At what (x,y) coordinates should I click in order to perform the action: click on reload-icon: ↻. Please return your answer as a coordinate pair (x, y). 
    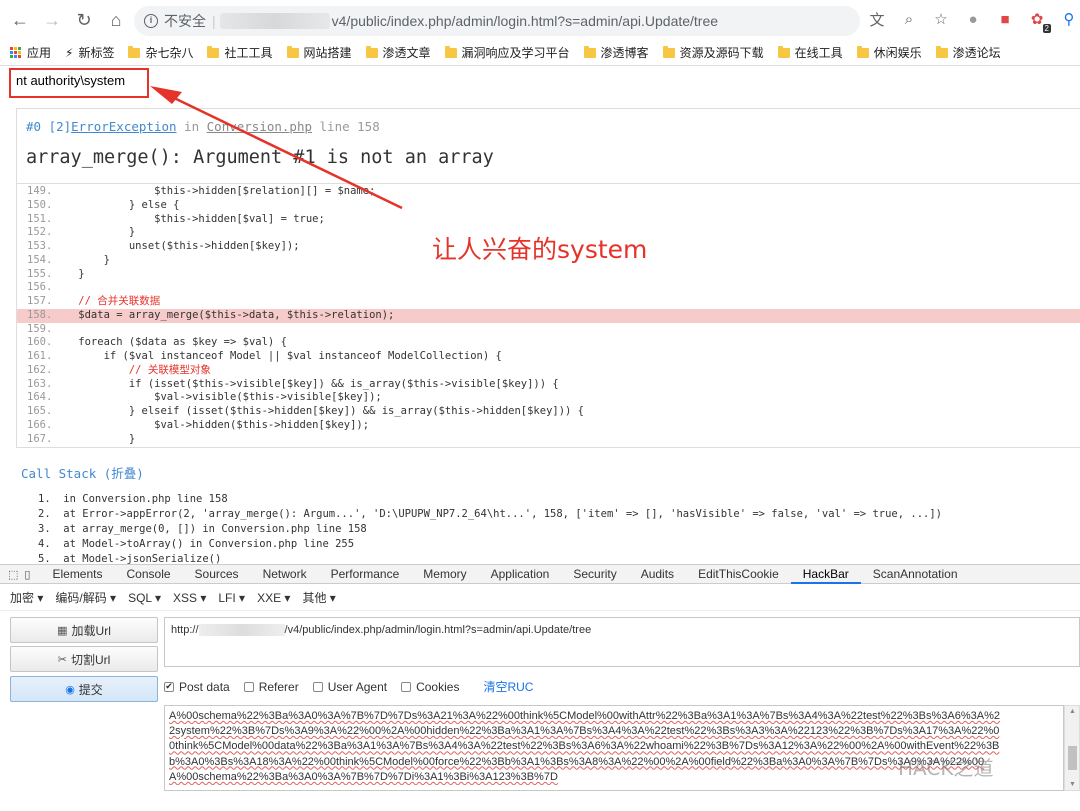
    Looking at the image, I should click on (84, 20).